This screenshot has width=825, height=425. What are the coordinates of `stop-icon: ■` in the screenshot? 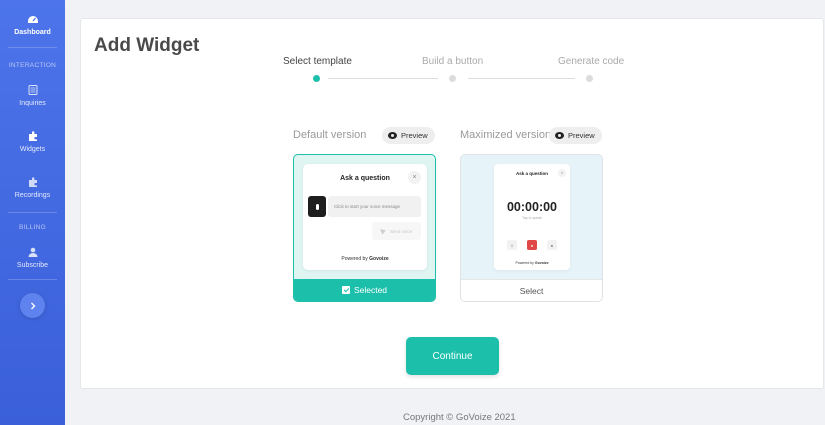 It's located at (552, 245).